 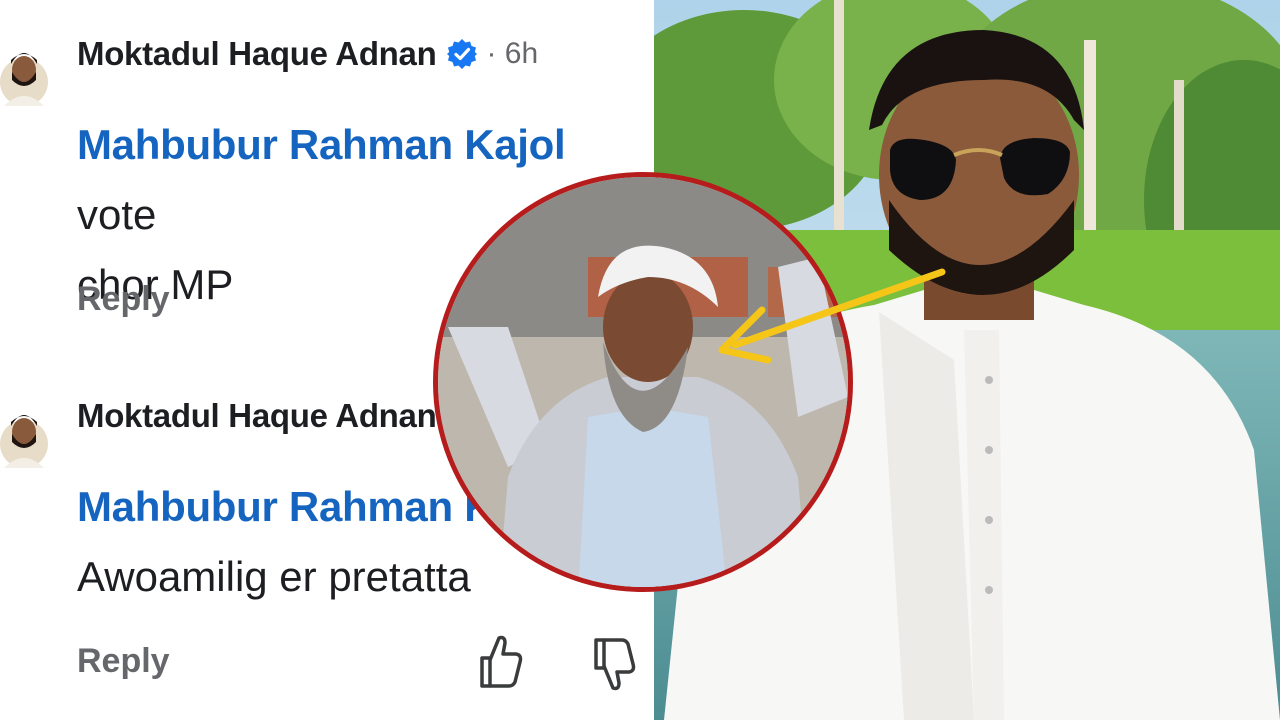 What do you see at coordinates (321, 144) in the screenshot?
I see `mention-link: Mahbubur Rahman Kajol` at bounding box center [321, 144].